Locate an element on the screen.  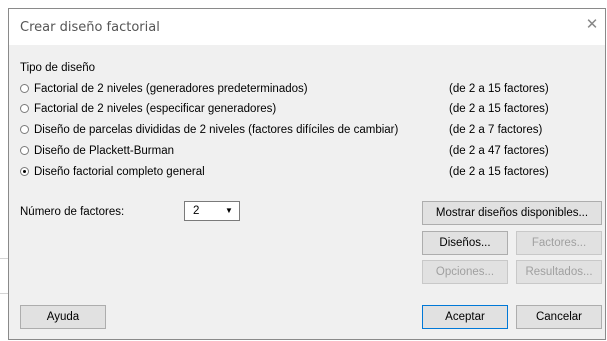
range-label: (de 2 a 7 factores) is located at coordinates (496, 130).